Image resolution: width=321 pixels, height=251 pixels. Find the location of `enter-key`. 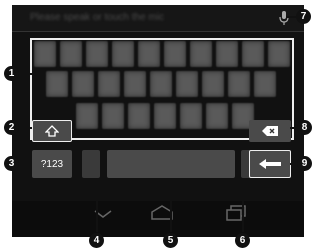

enter-key is located at coordinates (270, 164).